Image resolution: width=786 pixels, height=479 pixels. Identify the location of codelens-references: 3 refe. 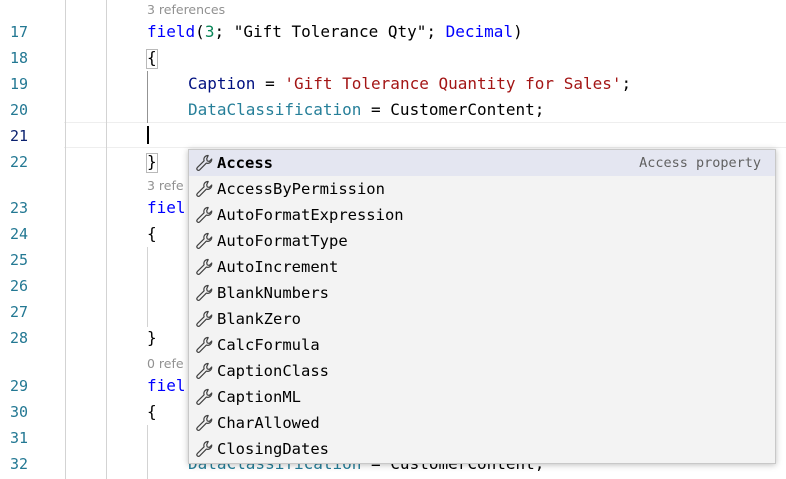
(165, 186).